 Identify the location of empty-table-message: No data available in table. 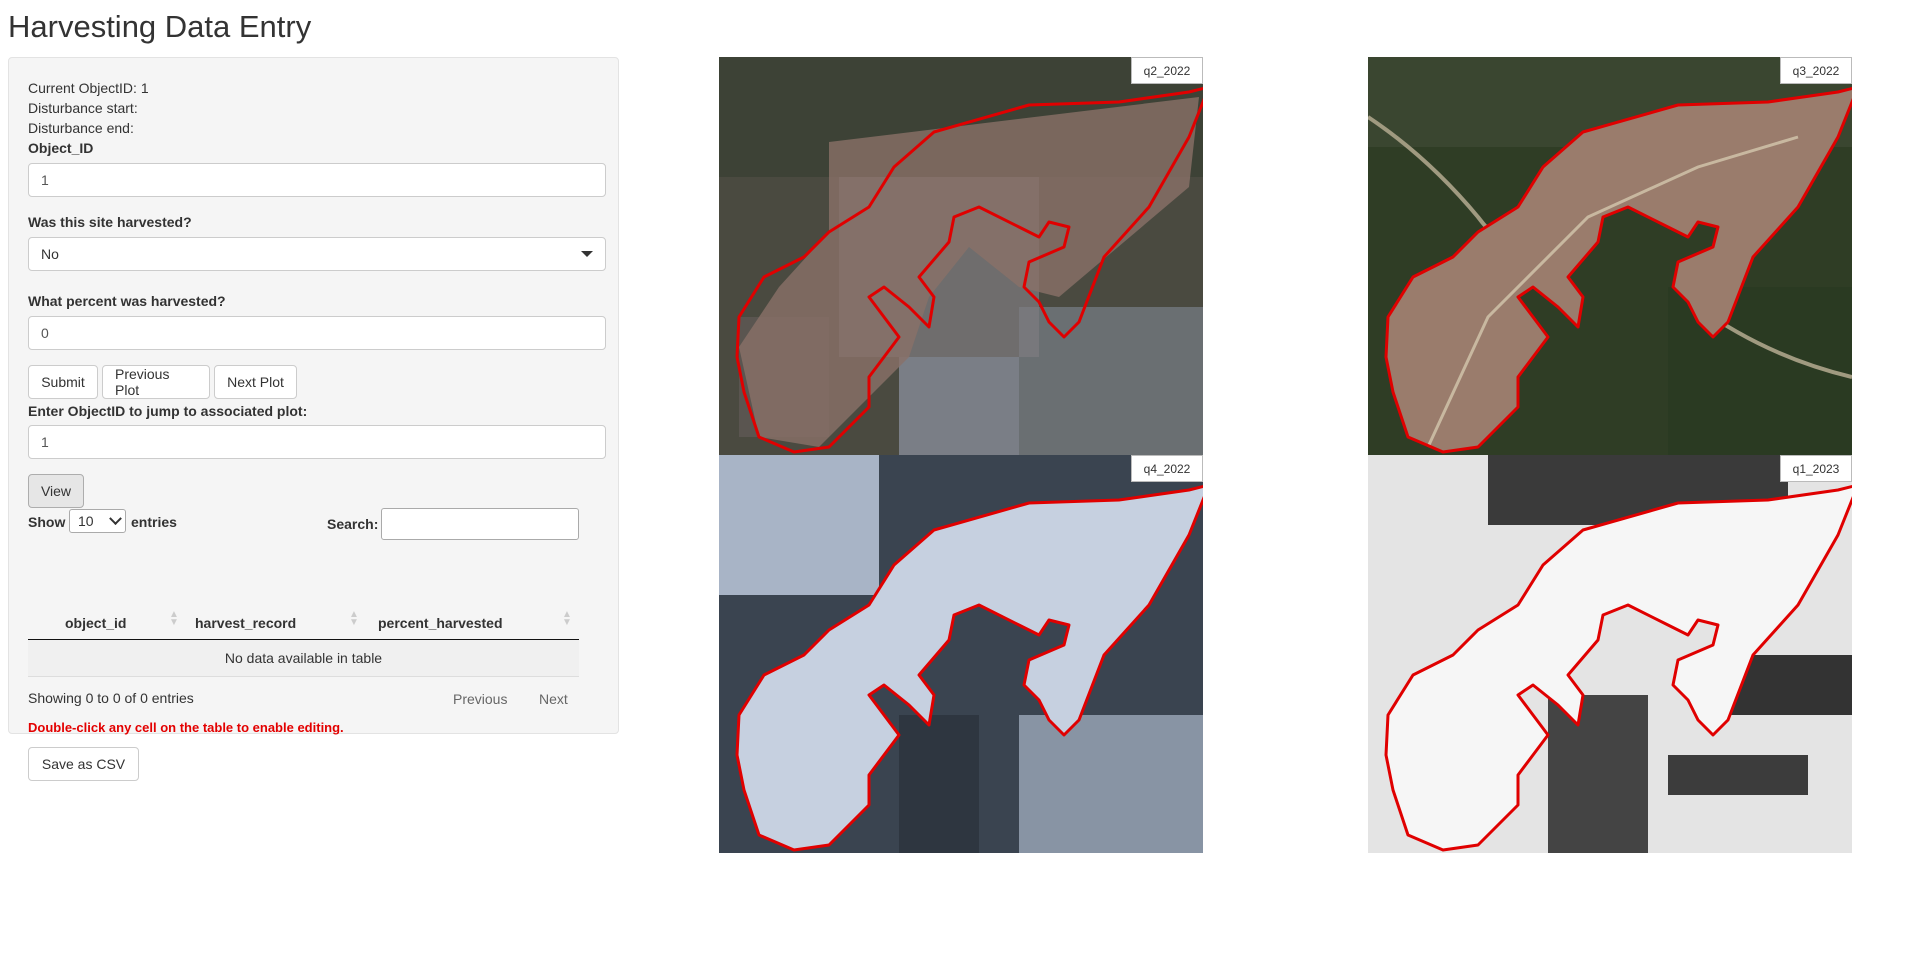
(303, 658).